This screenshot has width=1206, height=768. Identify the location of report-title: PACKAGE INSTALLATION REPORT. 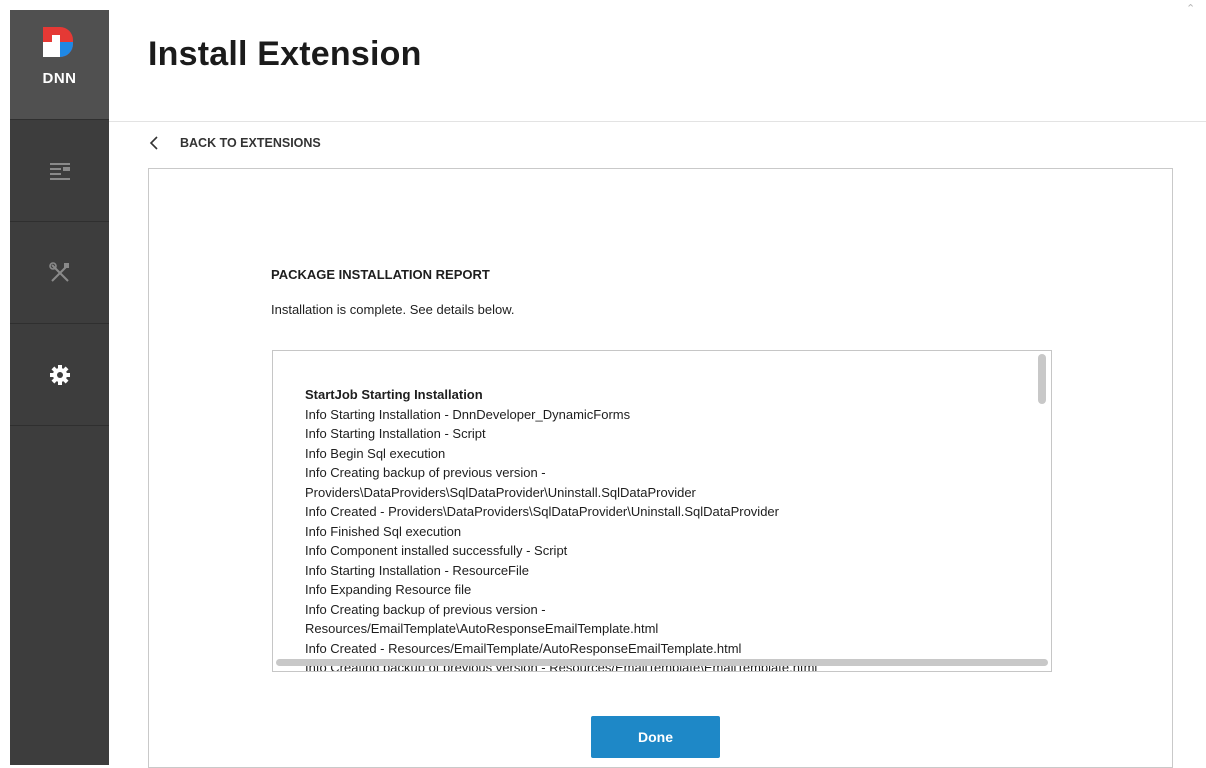
(380, 274).